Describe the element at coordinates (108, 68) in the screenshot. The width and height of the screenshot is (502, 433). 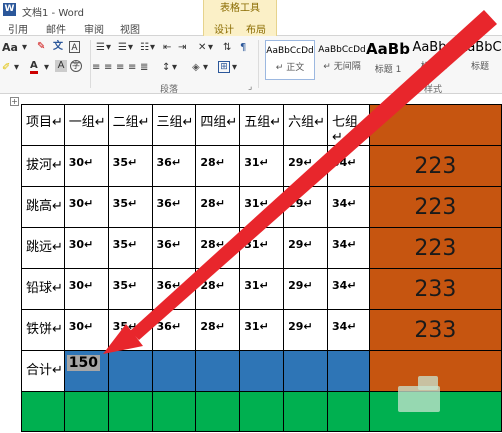
I see `align-center-icon: ≡` at that location.